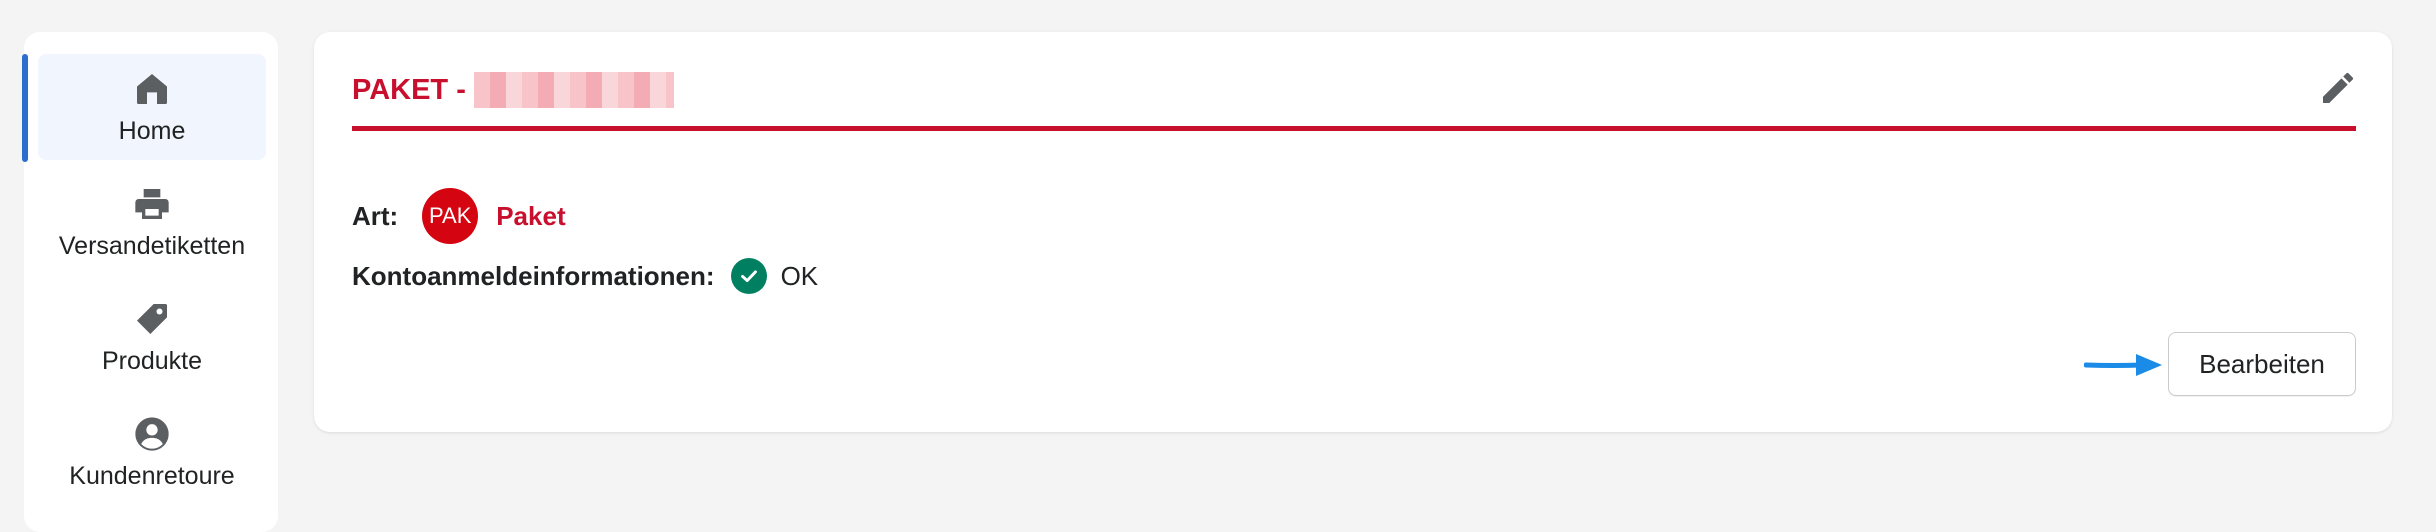 Image resolution: width=2436 pixels, height=532 pixels. What do you see at coordinates (152, 245) in the screenshot?
I see `sidebar-item-label: Versandetiketten` at bounding box center [152, 245].